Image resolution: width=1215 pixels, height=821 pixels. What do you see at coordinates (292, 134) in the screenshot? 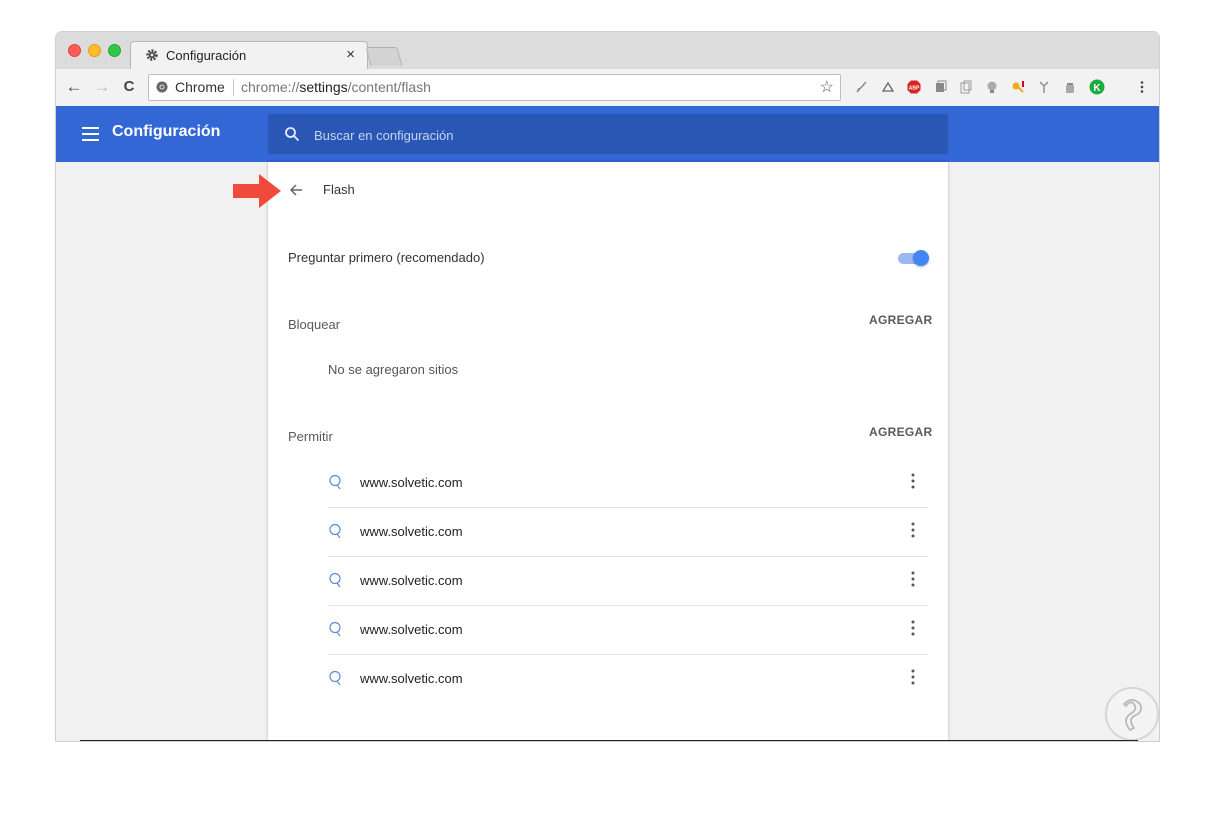
I see `search-icon` at bounding box center [292, 134].